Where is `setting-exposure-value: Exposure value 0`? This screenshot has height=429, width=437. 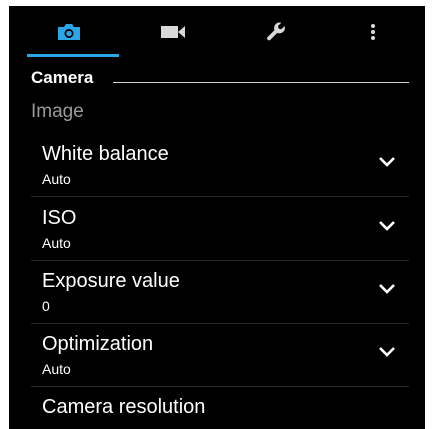
setting-exposure-value: Exposure value 0 is located at coordinates (220, 292).